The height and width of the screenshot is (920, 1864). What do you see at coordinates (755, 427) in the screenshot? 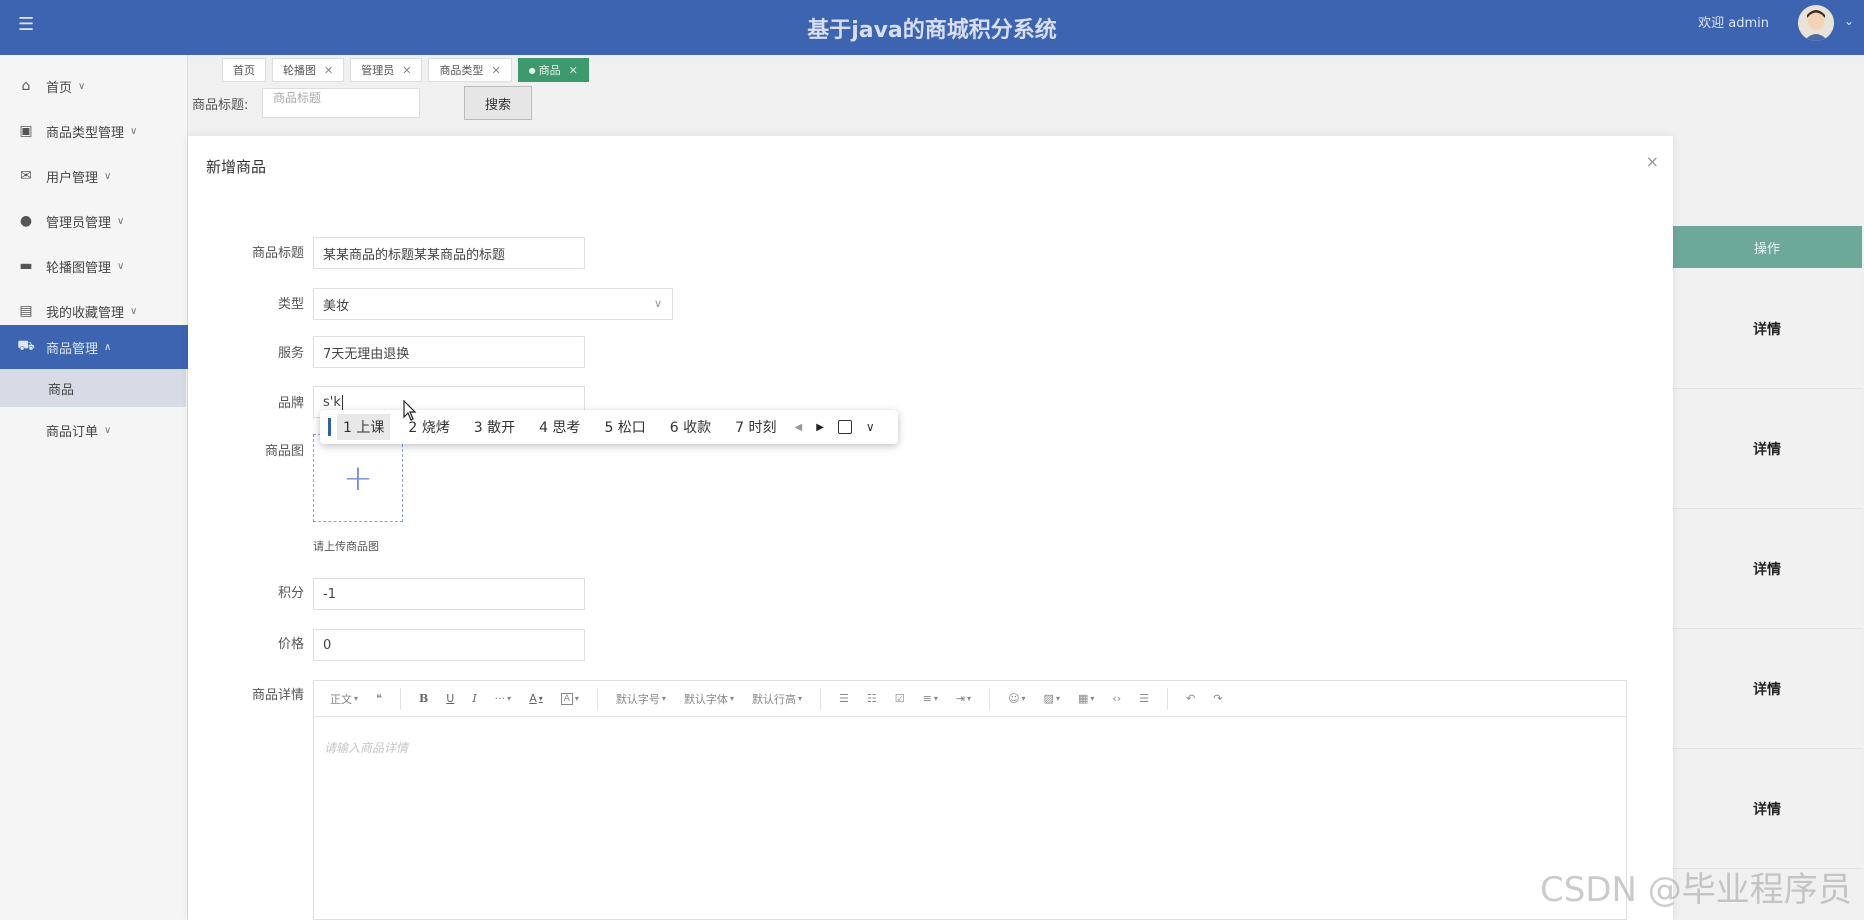
I see `ime-candidate: 7 时刻` at bounding box center [755, 427].